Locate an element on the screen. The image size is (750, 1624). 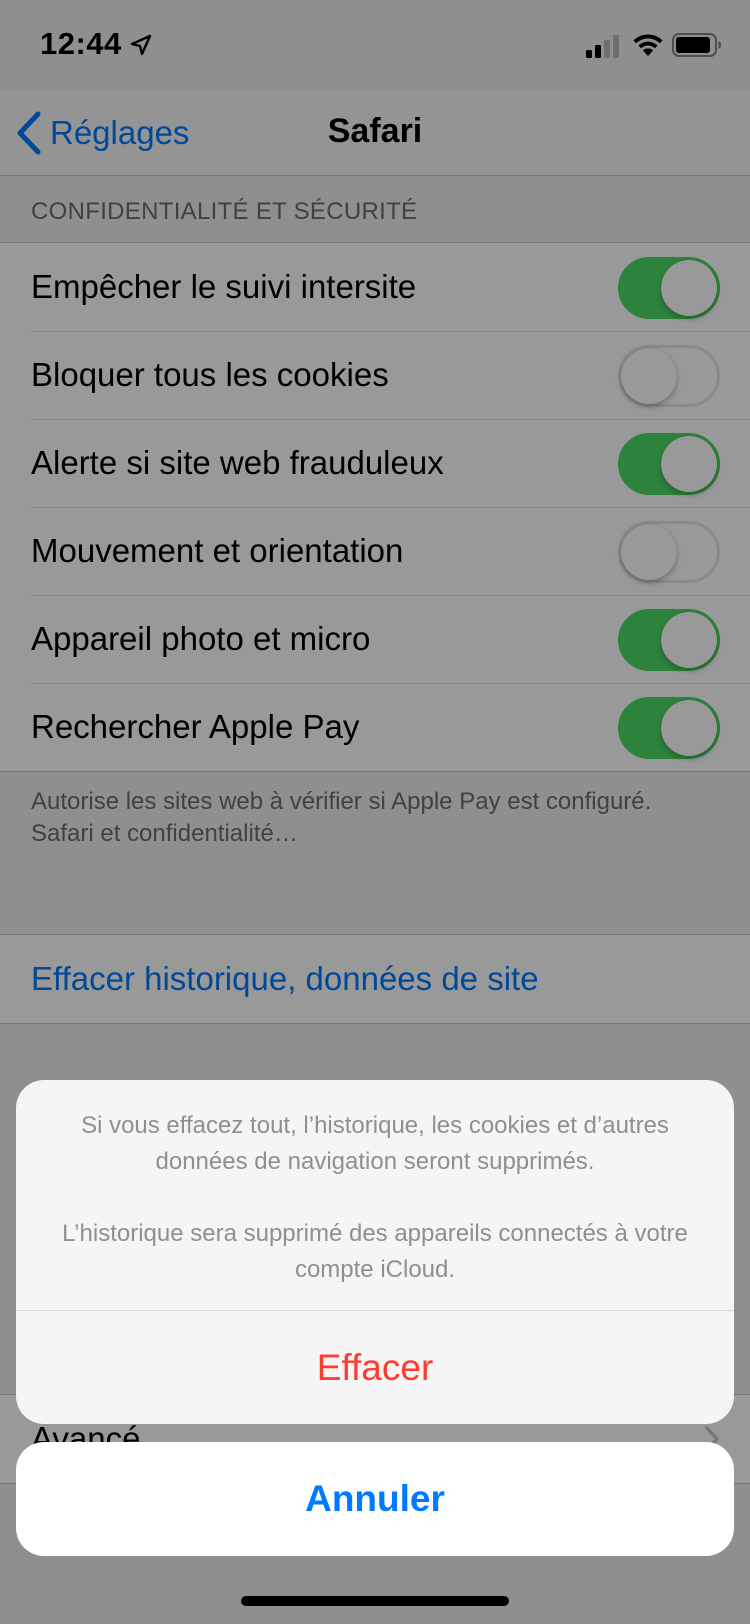
home-indicator is located at coordinates (375, 1601).